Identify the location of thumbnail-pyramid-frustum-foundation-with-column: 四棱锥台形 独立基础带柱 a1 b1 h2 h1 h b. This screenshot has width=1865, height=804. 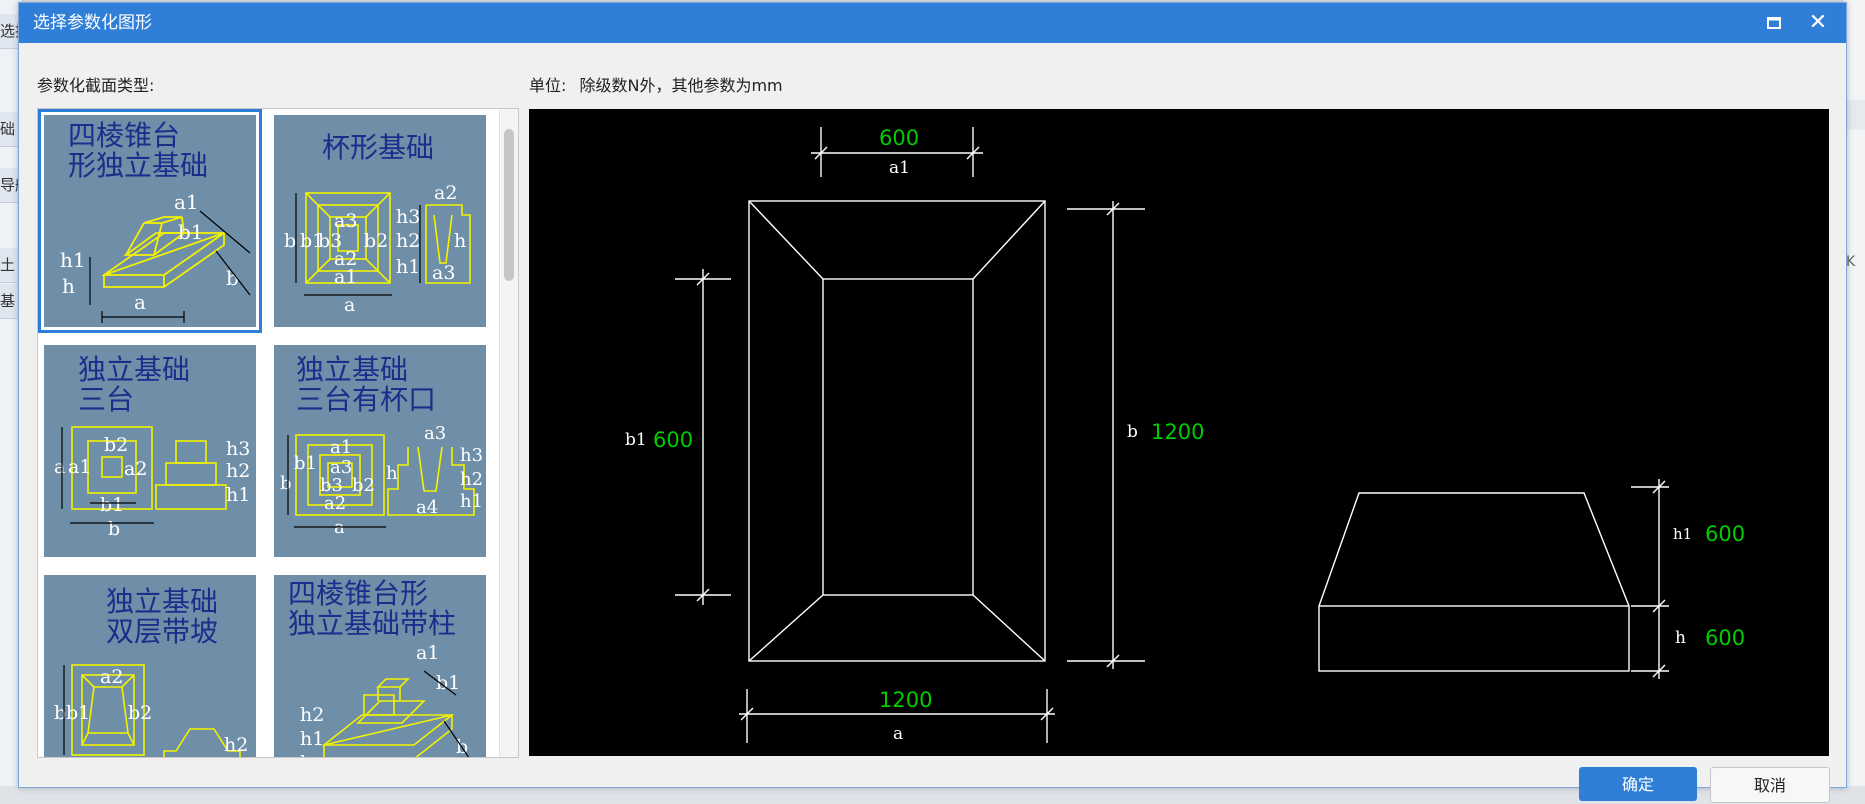
(380, 666).